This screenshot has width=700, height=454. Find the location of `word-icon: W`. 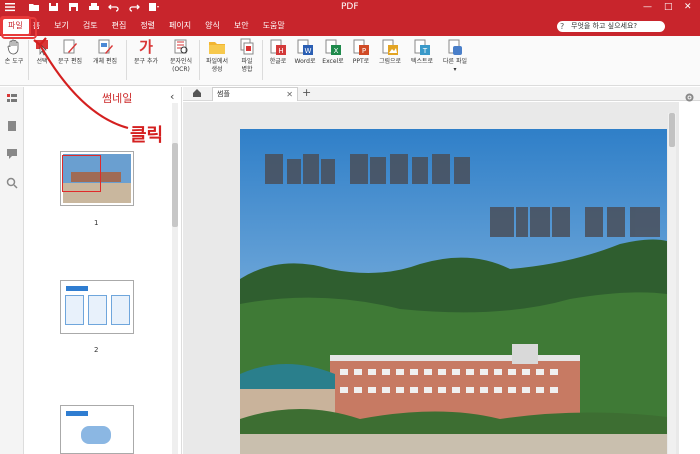

word-icon: W is located at coordinates (305, 47).